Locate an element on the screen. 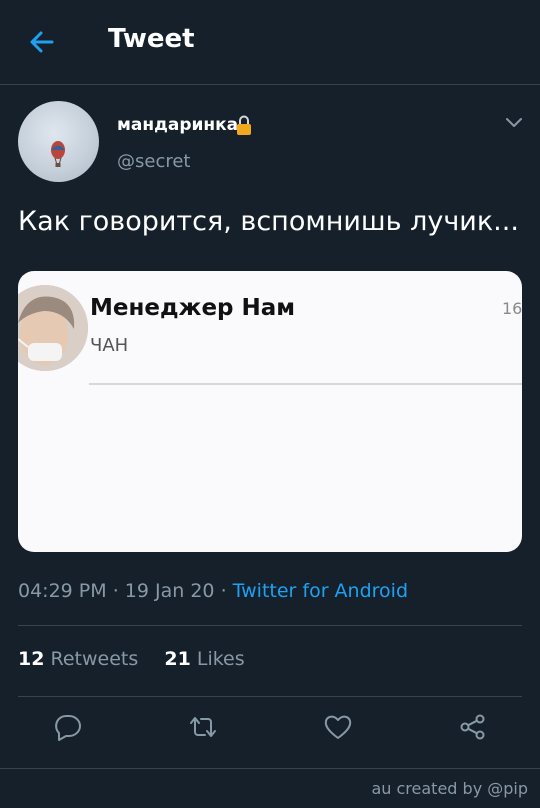 The image size is (540, 808). user-handle: @secret is located at coordinates (154, 161).